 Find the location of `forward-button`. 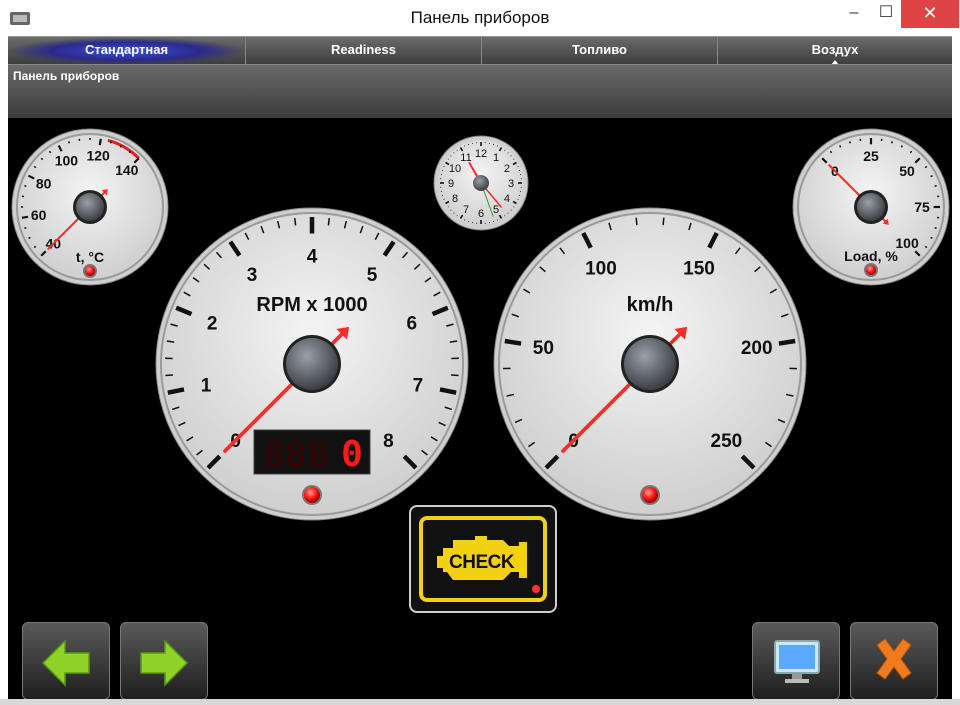

forward-button is located at coordinates (164, 661).